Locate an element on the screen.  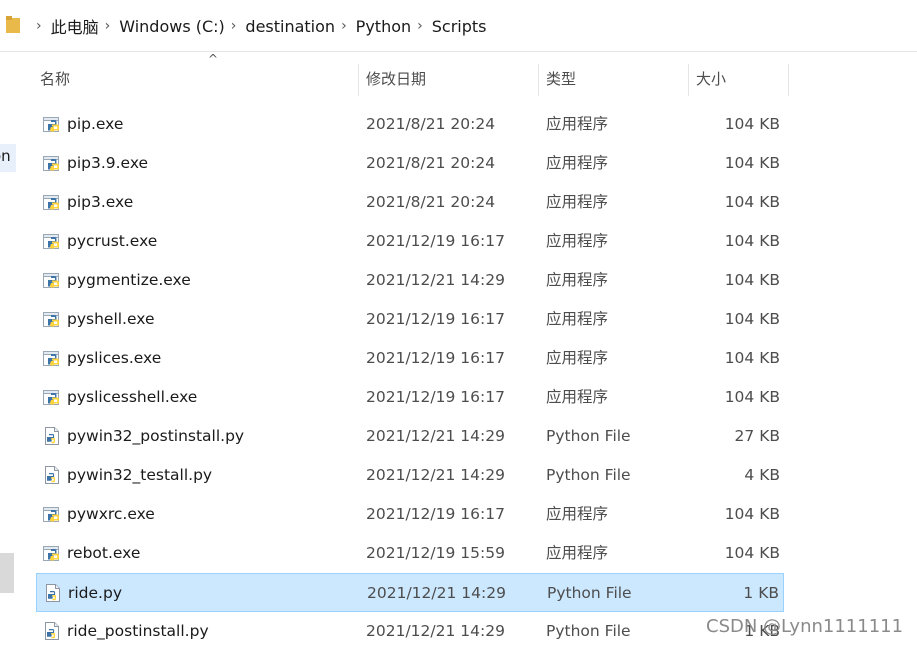
file-row: pygmentize.exe 2021/12/21 14:29 应用程序 104 KB is located at coordinates (410, 280).